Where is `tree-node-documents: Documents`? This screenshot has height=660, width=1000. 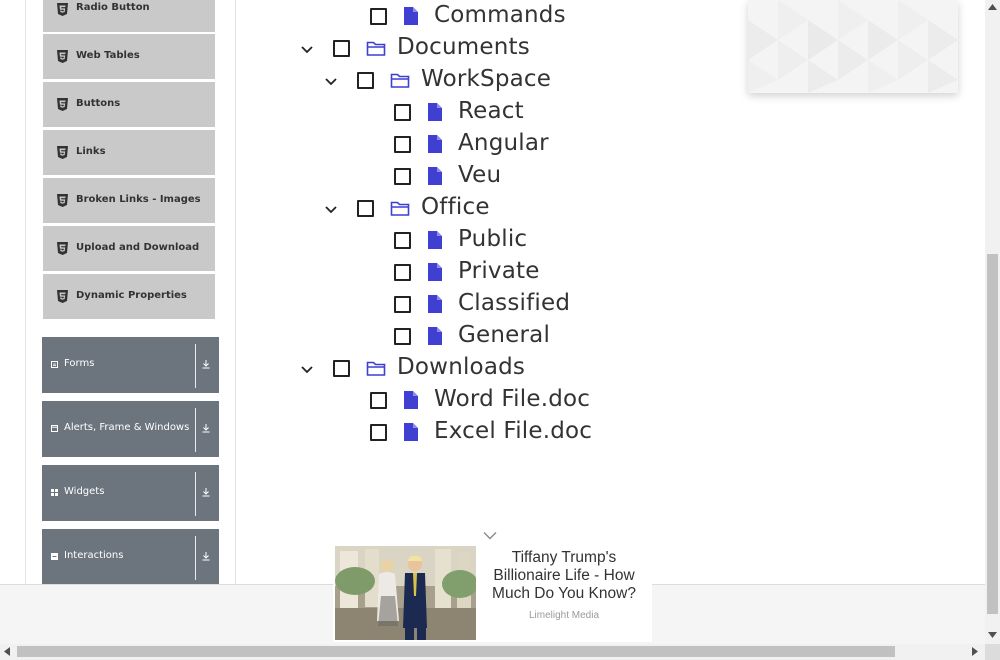 tree-node-documents: Documents is located at coordinates (350, 49).